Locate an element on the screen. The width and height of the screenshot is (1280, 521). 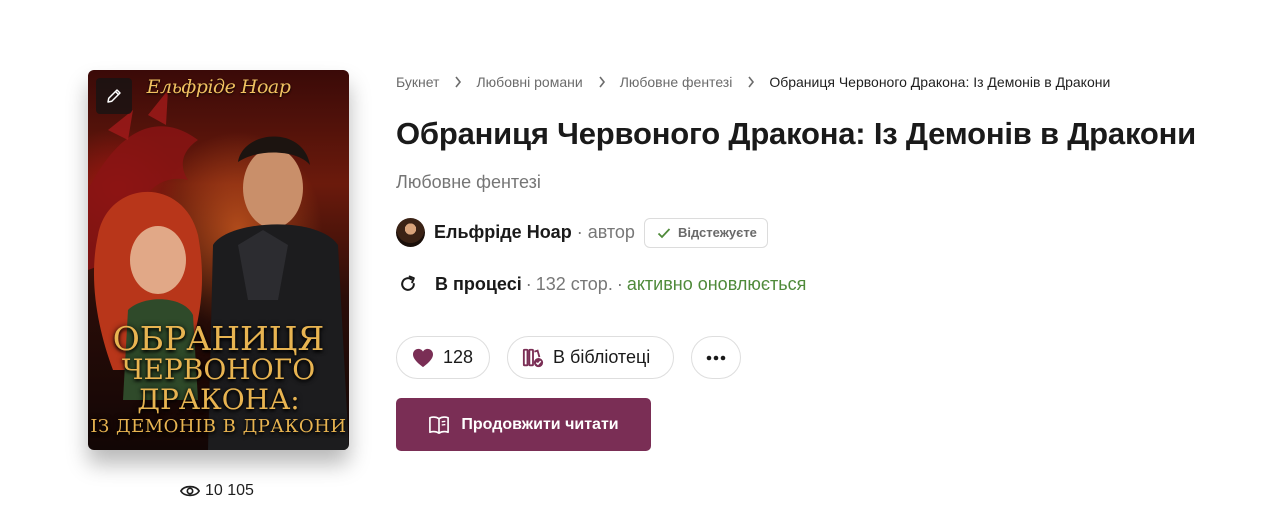
views-count: 10 105 is located at coordinates (229, 490).